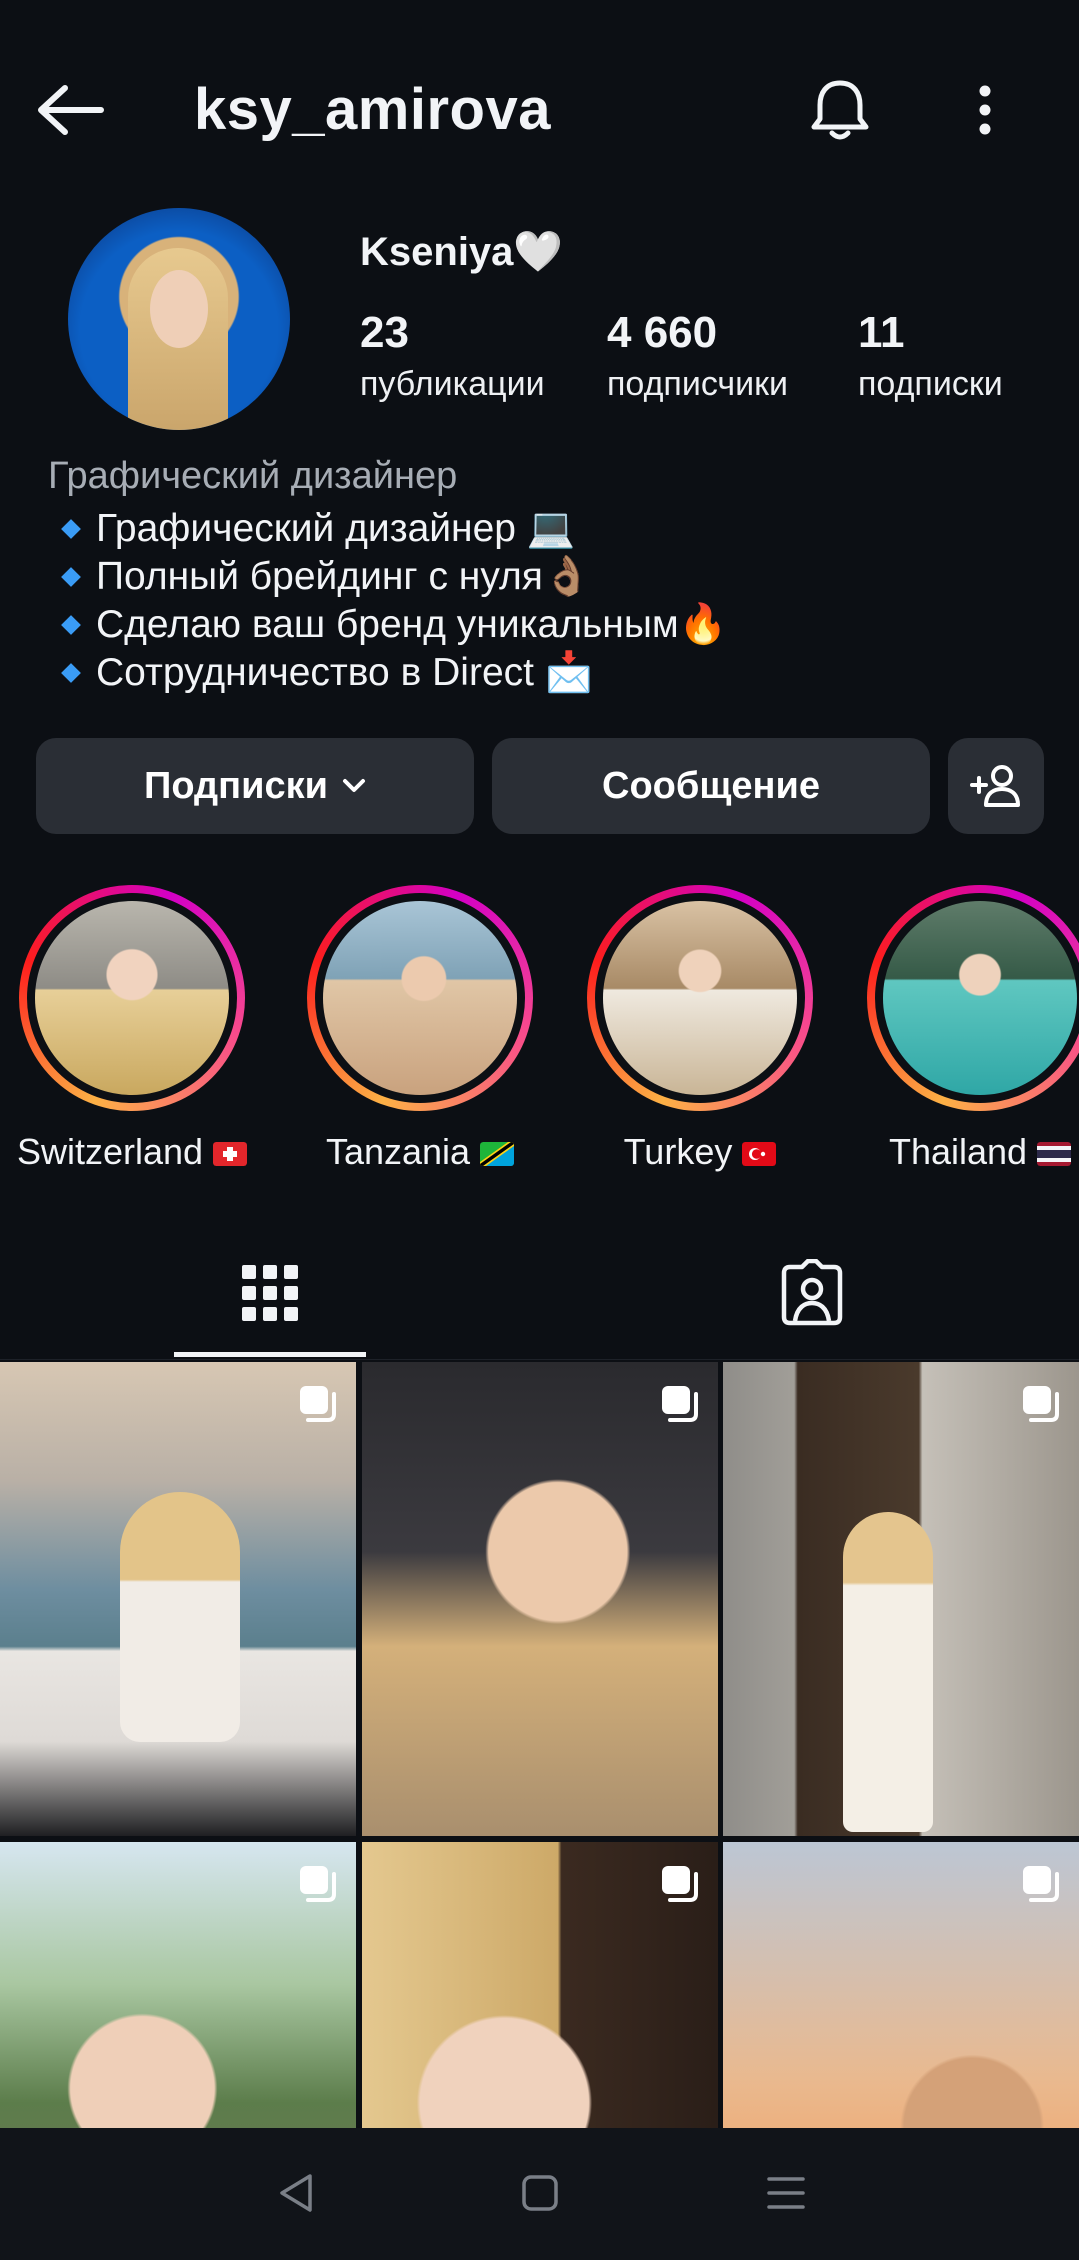 The image size is (1079, 2260). I want to click on back-button, so click(70, 110).